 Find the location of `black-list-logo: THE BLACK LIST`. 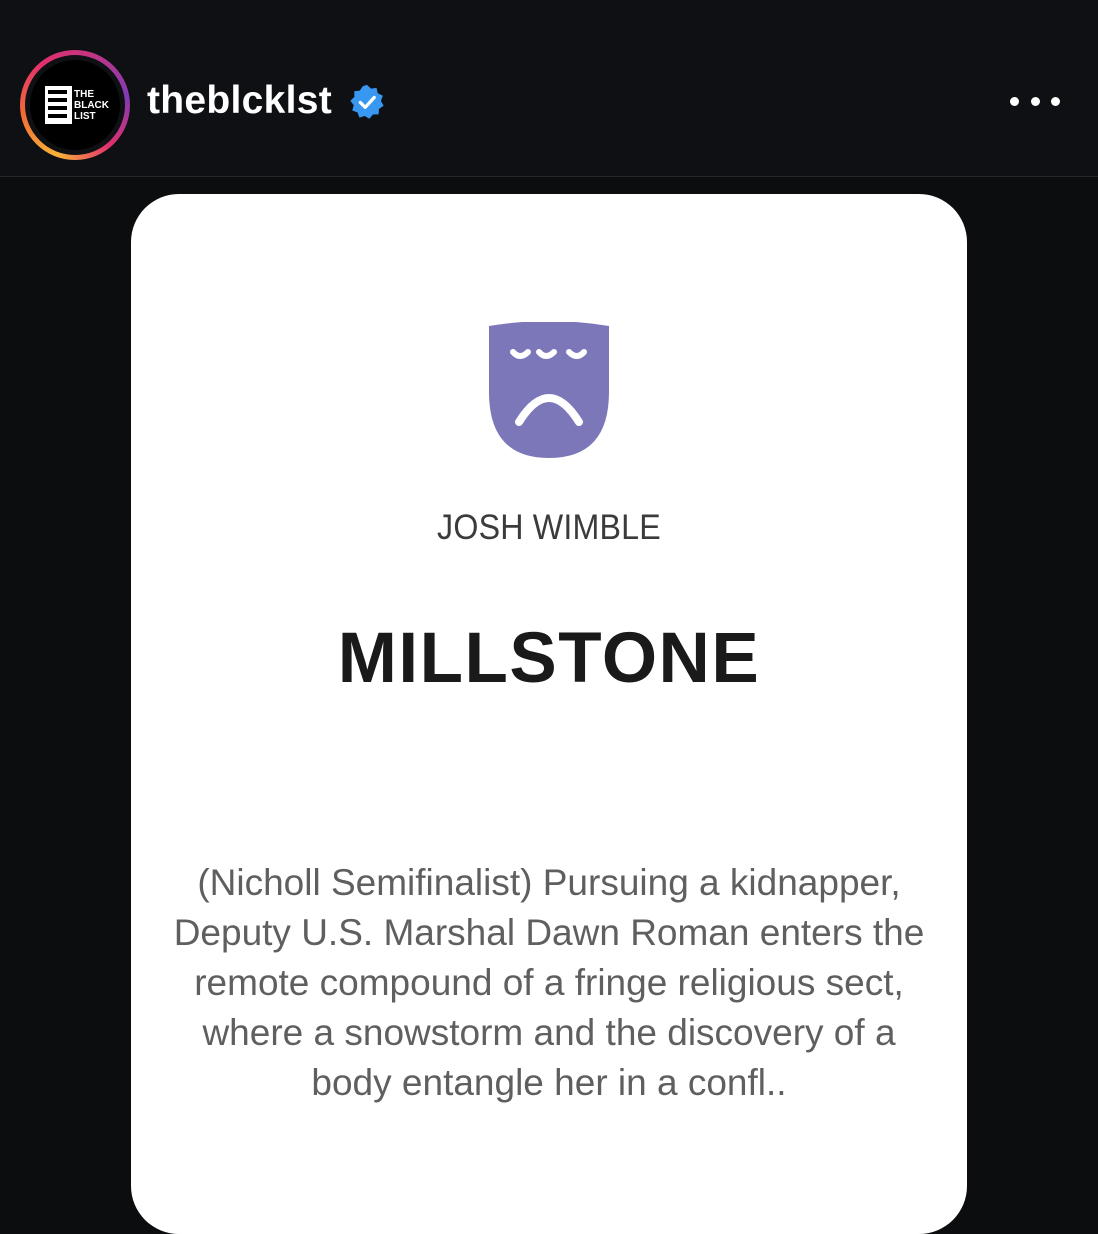

black-list-logo: THE BLACK LIST is located at coordinates (77, 105).